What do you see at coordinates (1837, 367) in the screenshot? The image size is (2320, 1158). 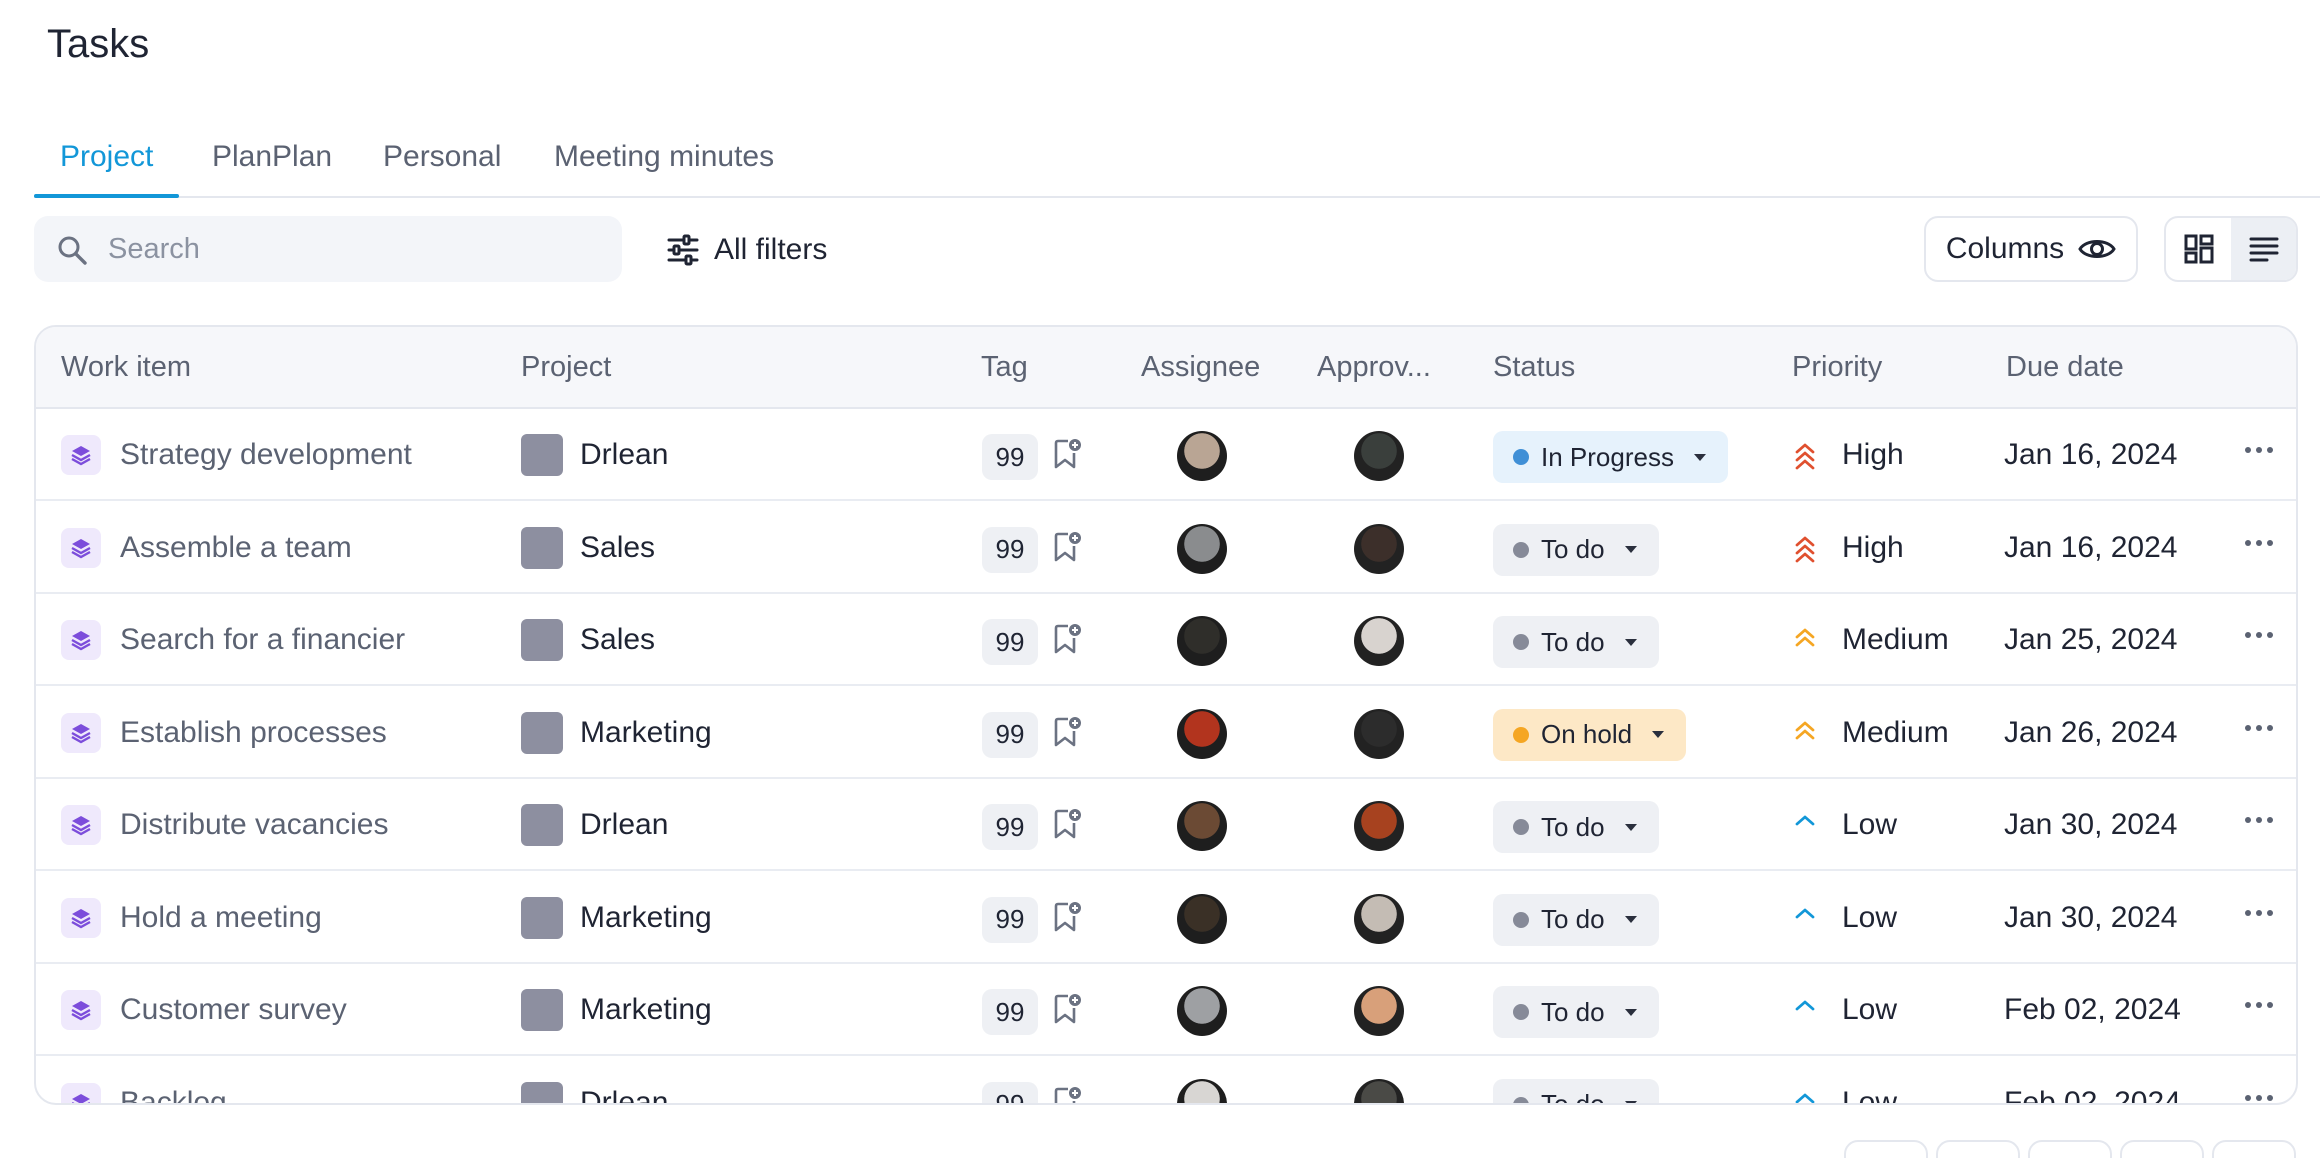 I see `col-priority: Priority` at bounding box center [1837, 367].